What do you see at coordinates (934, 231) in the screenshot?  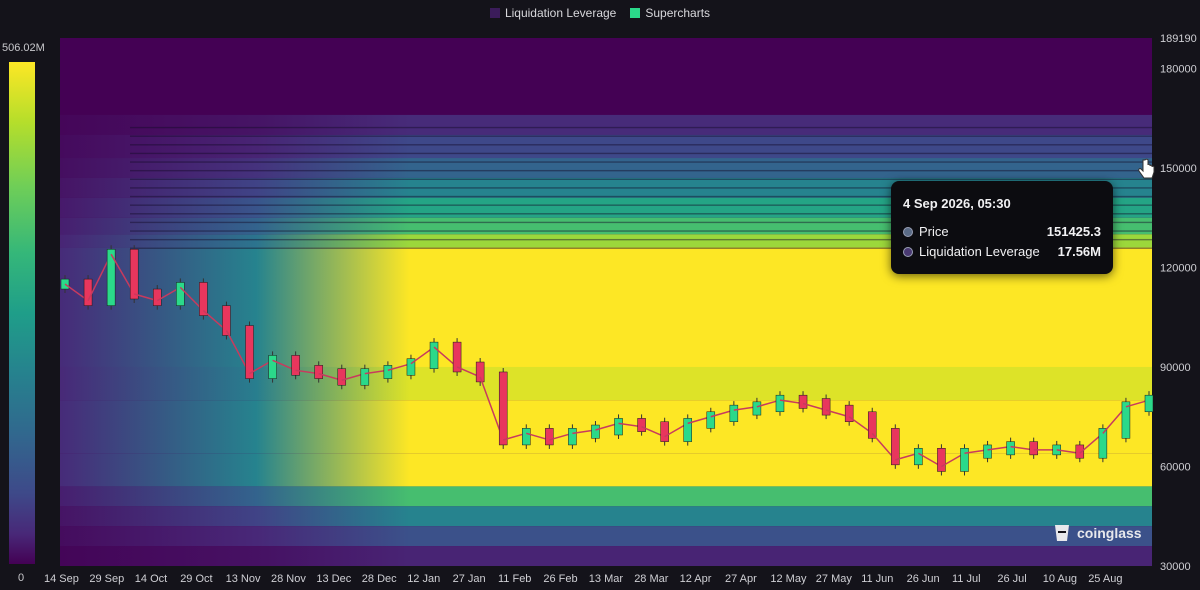 I see `tooltip-price-label: Price` at bounding box center [934, 231].